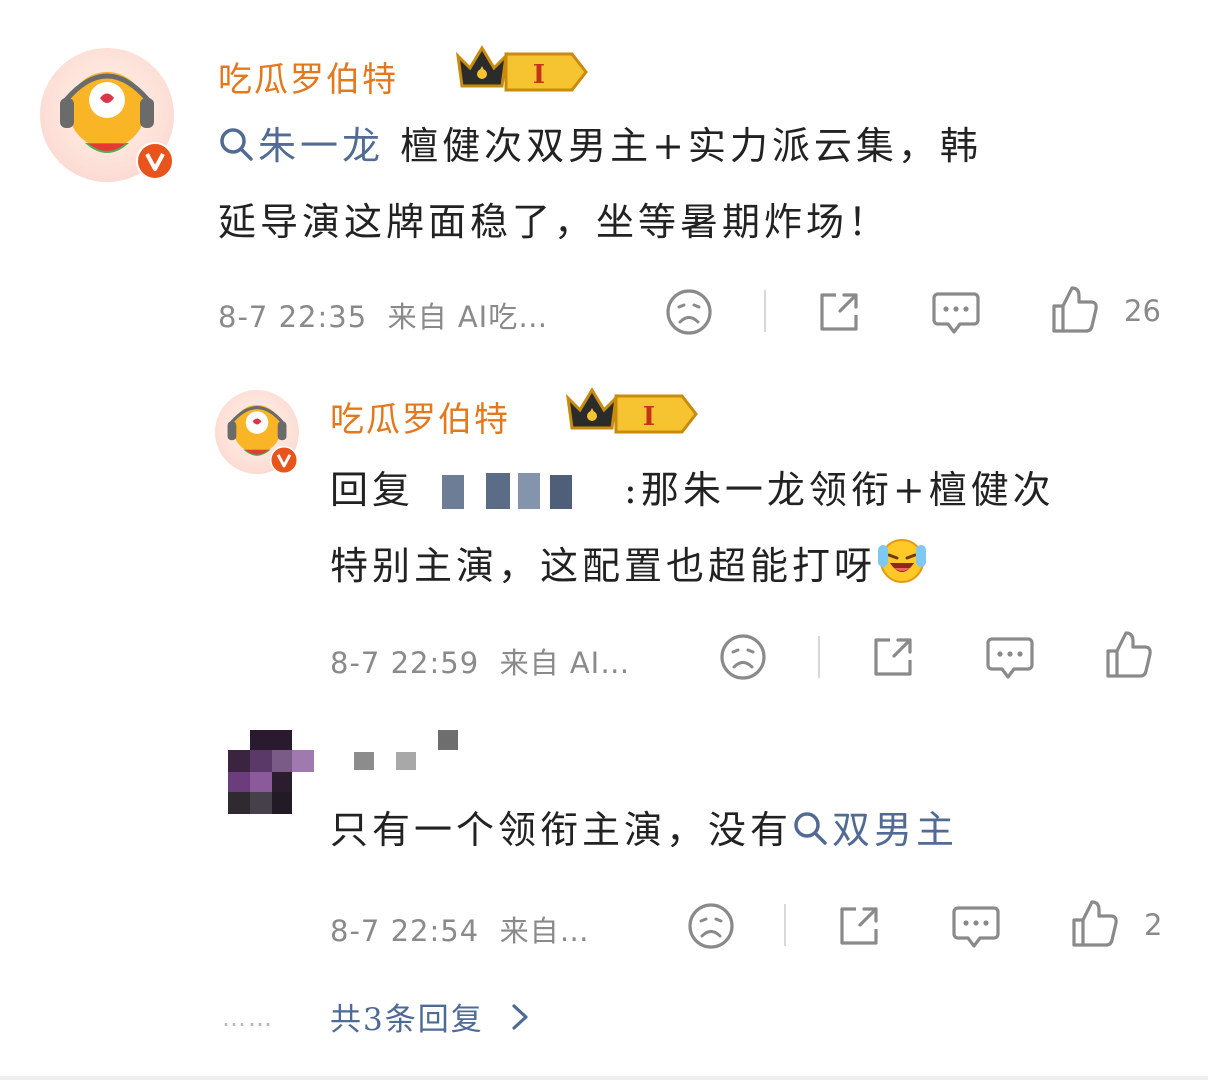  Describe the element at coordinates (407, 1020) in the screenshot. I see `more-replies-label: 共3条回复` at that location.